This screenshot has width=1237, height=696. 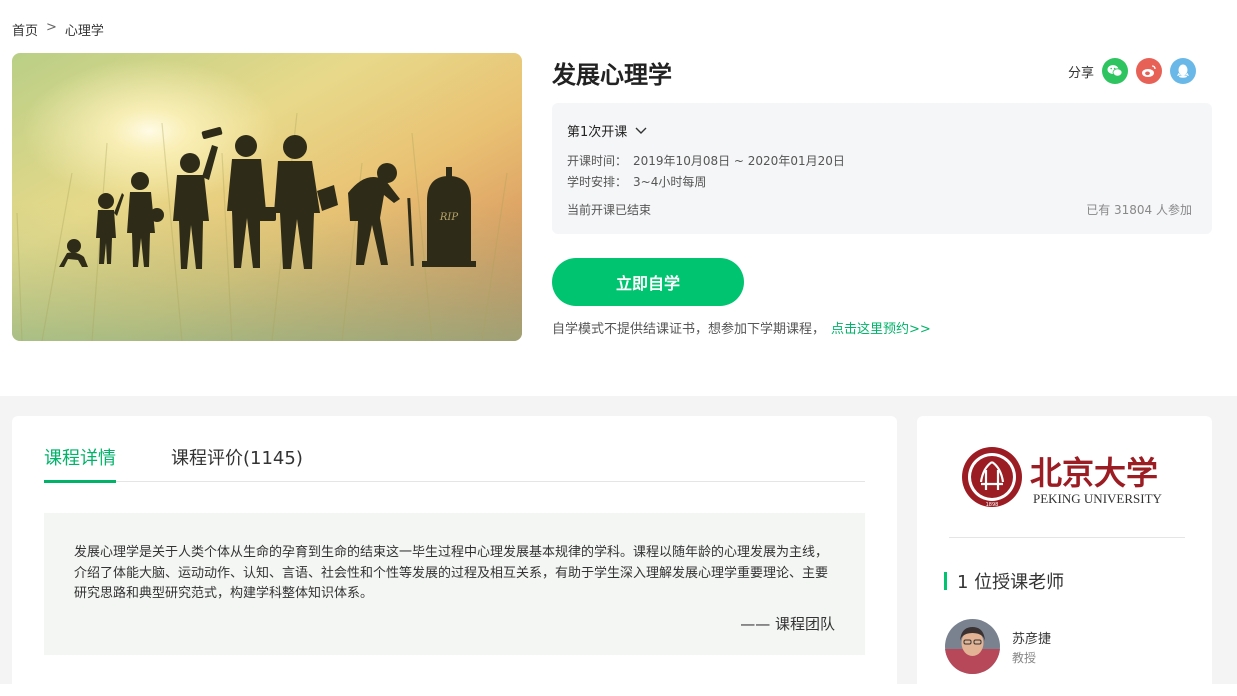 I want to click on course-title: 发展心理学, so click(x=612, y=75).